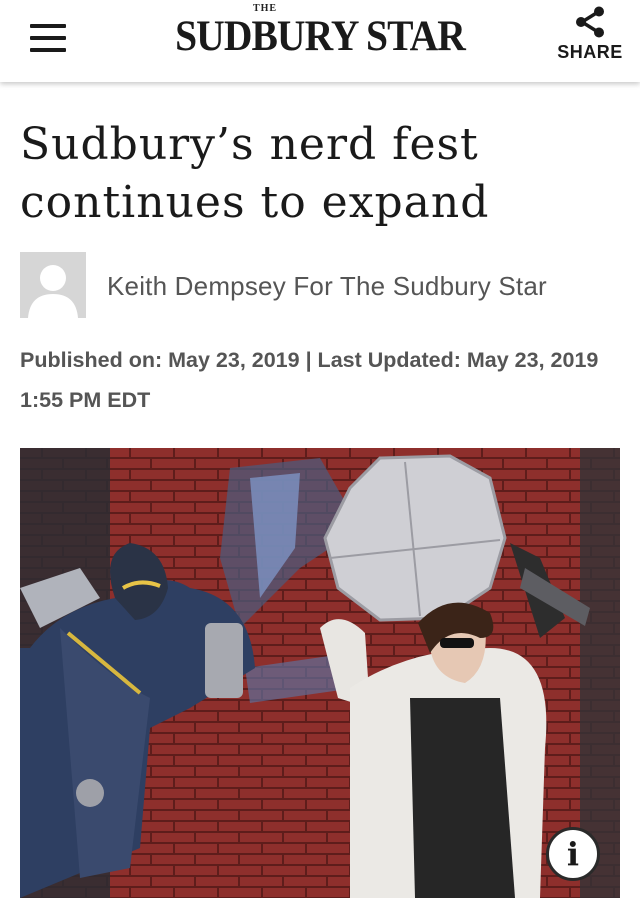 The height and width of the screenshot is (913, 640). What do you see at coordinates (590, 52) in the screenshot?
I see `share-label: SHARE` at bounding box center [590, 52].